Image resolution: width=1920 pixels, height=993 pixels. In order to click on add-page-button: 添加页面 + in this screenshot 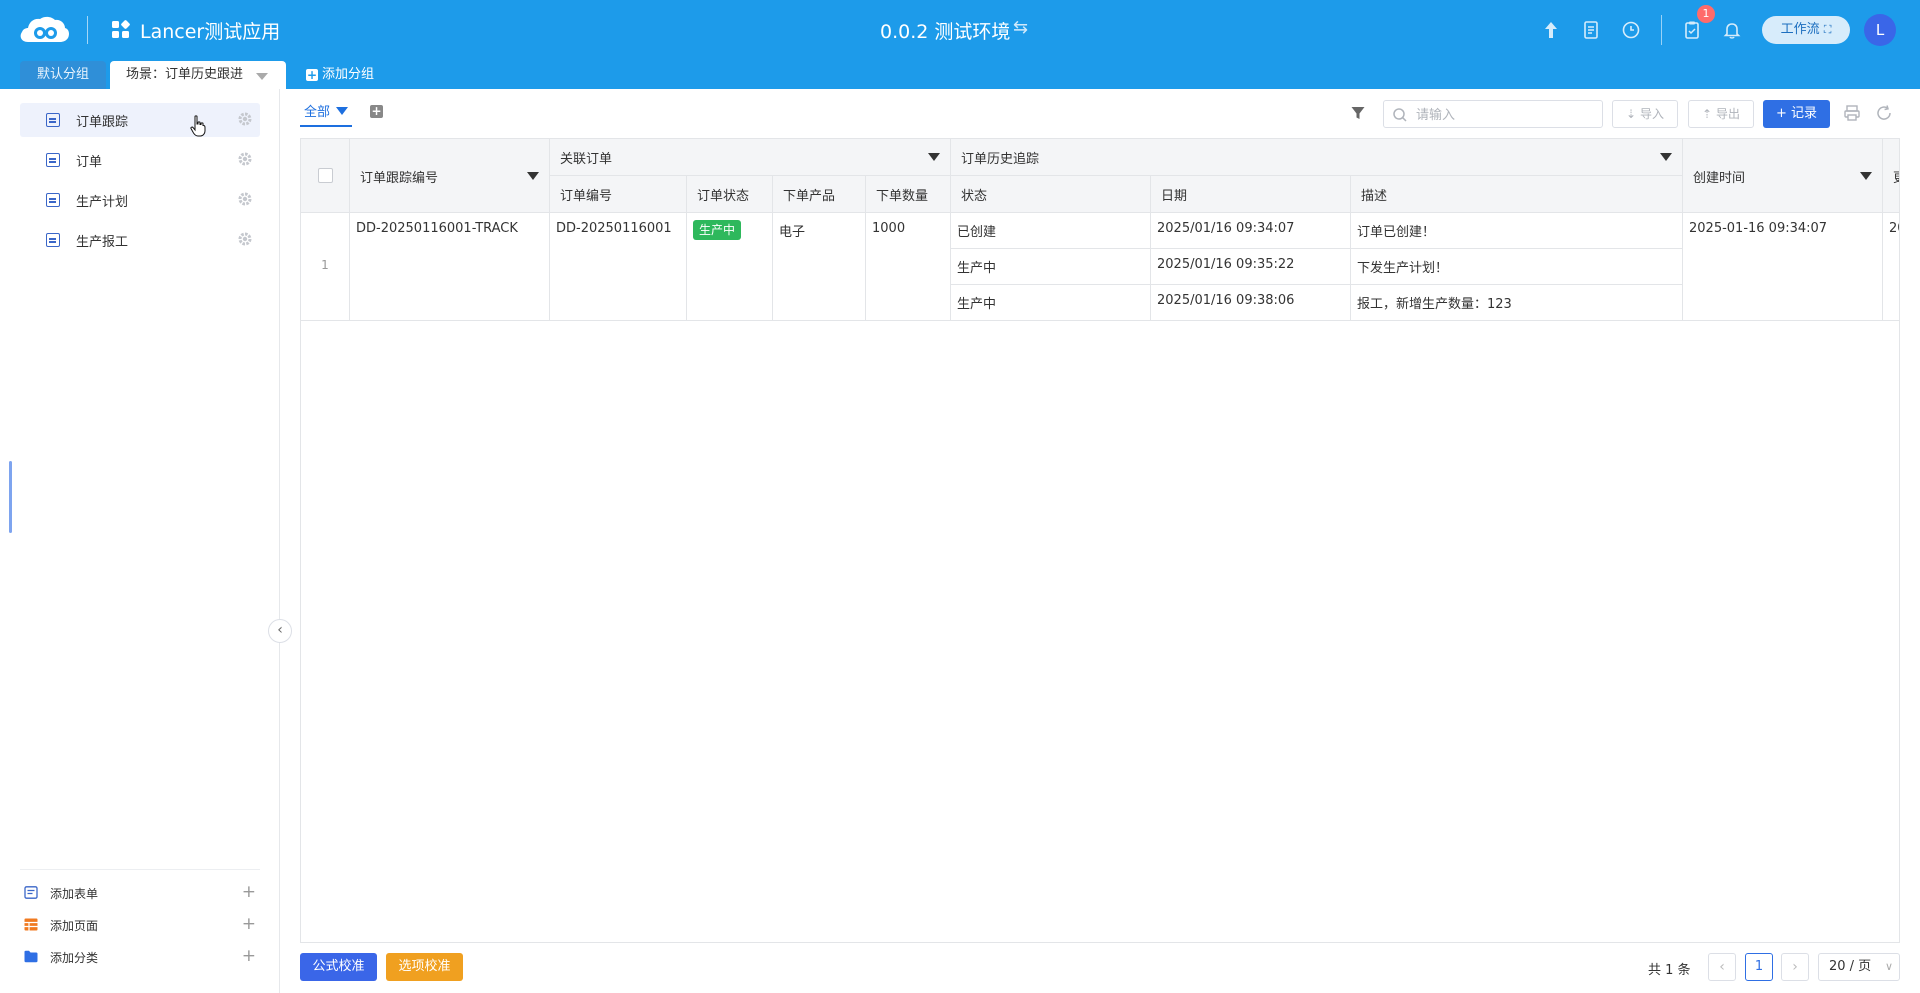, I will do `click(140, 925)`.